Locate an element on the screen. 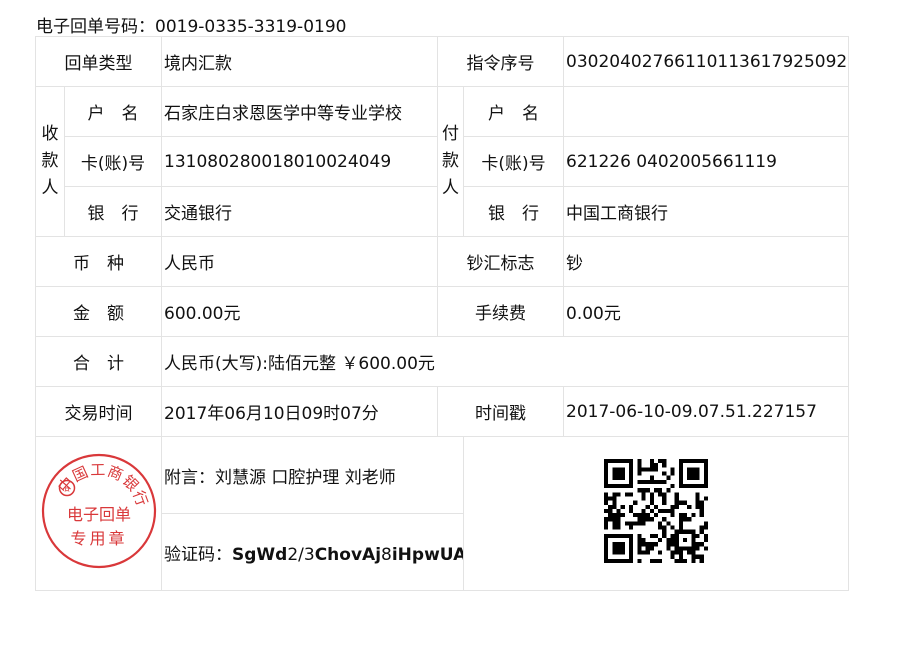  seal-outer-text: 中国工商银行 is located at coordinates (102, 485).